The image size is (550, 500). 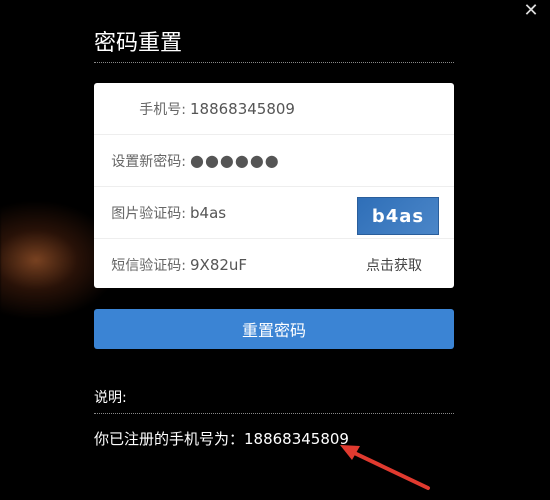 What do you see at coordinates (110, 398) in the screenshot?
I see `notes-label: 说明:` at bounding box center [110, 398].